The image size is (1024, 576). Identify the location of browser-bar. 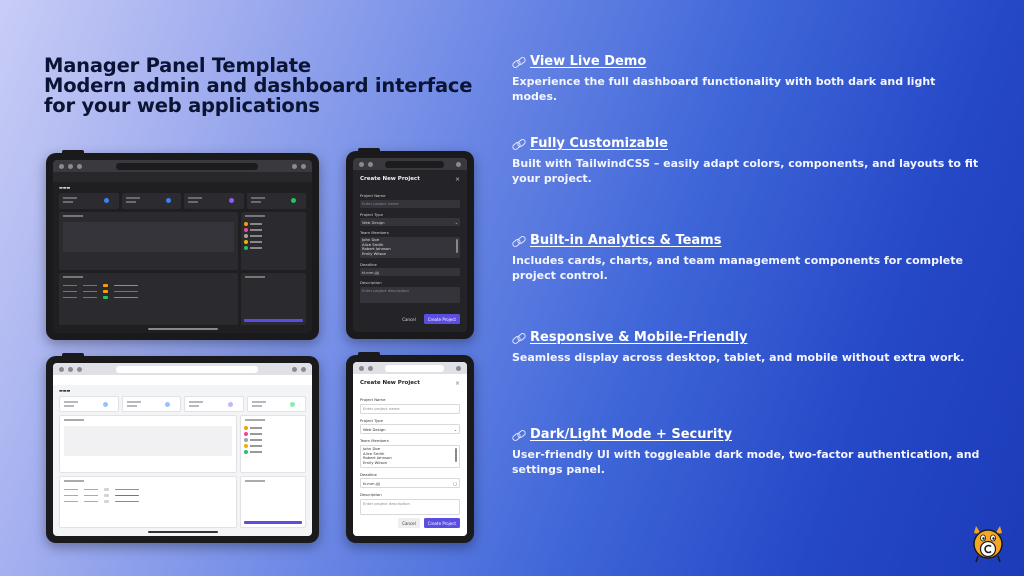
(182, 166).